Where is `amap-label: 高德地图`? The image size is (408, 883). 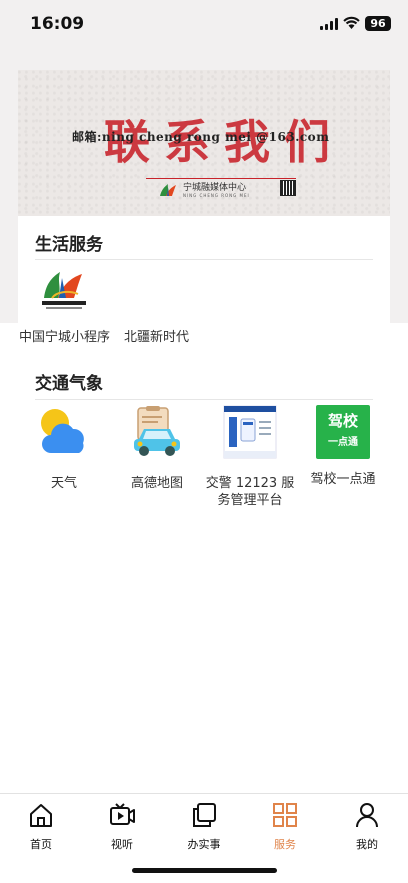
amap-label: 高德地图 is located at coordinates (156, 483).